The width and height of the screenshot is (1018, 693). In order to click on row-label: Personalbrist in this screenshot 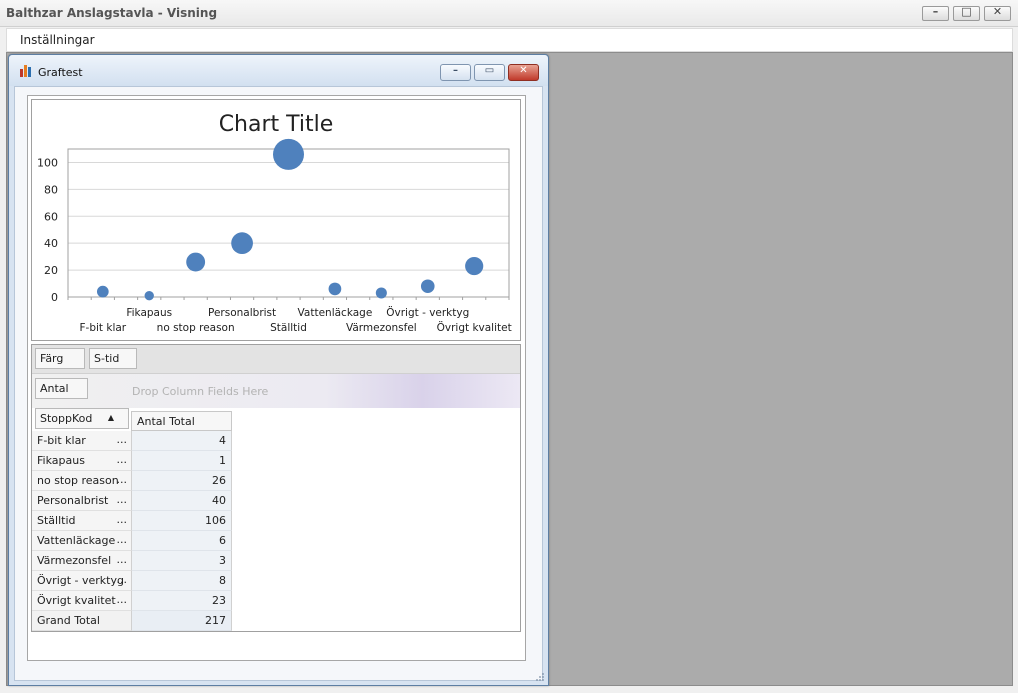, I will do `click(73, 500)`.